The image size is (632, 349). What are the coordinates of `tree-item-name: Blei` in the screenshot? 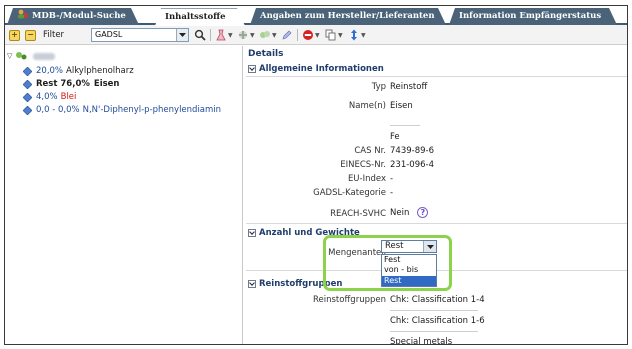 It's located at (68, 97).